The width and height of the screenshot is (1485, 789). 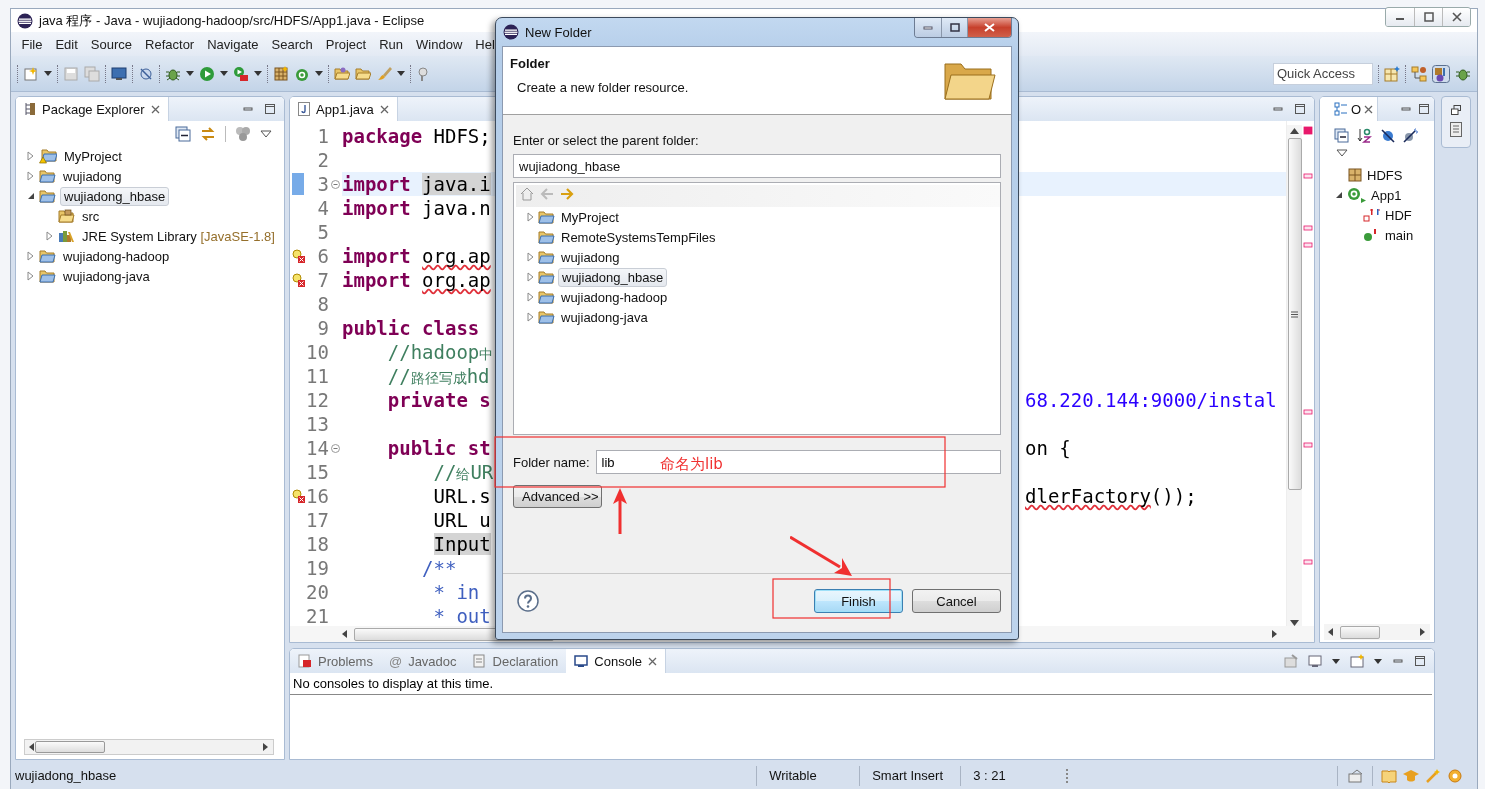 I want to click on folder-item: RemoteSystemsTempFiles, so click(x=638, y=237).